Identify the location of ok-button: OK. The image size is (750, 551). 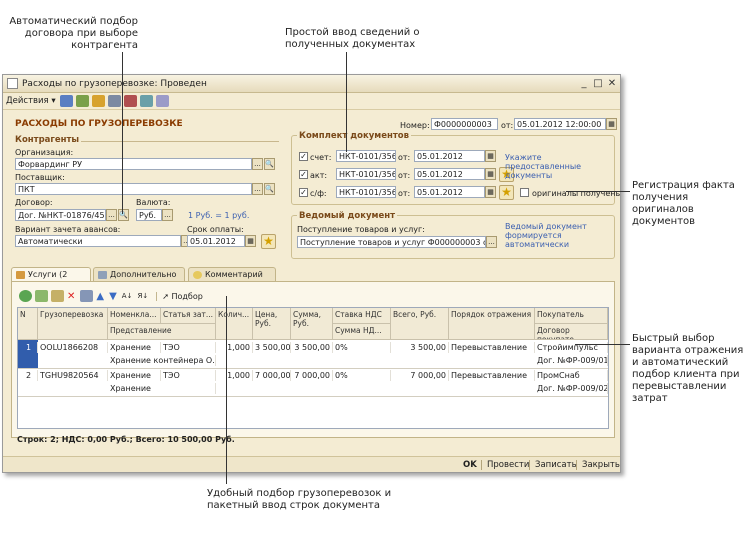
(470, 465).